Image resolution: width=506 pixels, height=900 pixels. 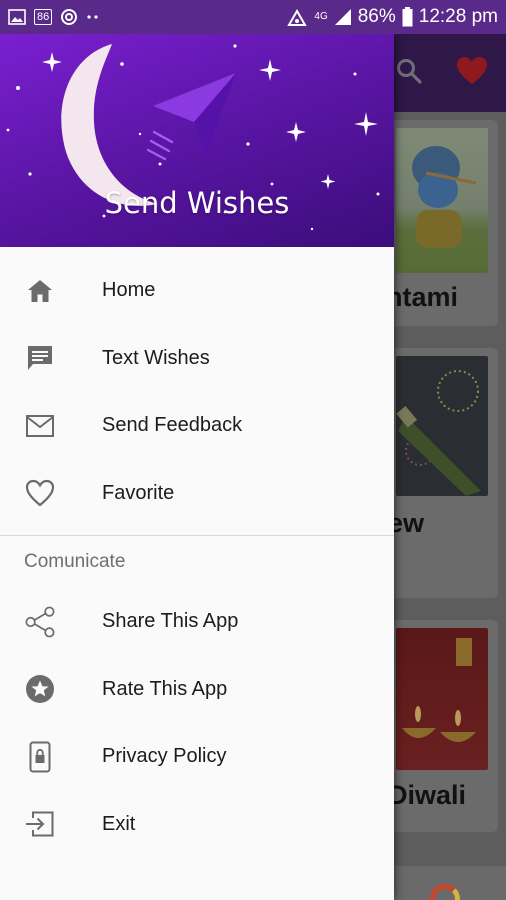 I want to click on diwali-lamps-image, so click(x=442, y=699).